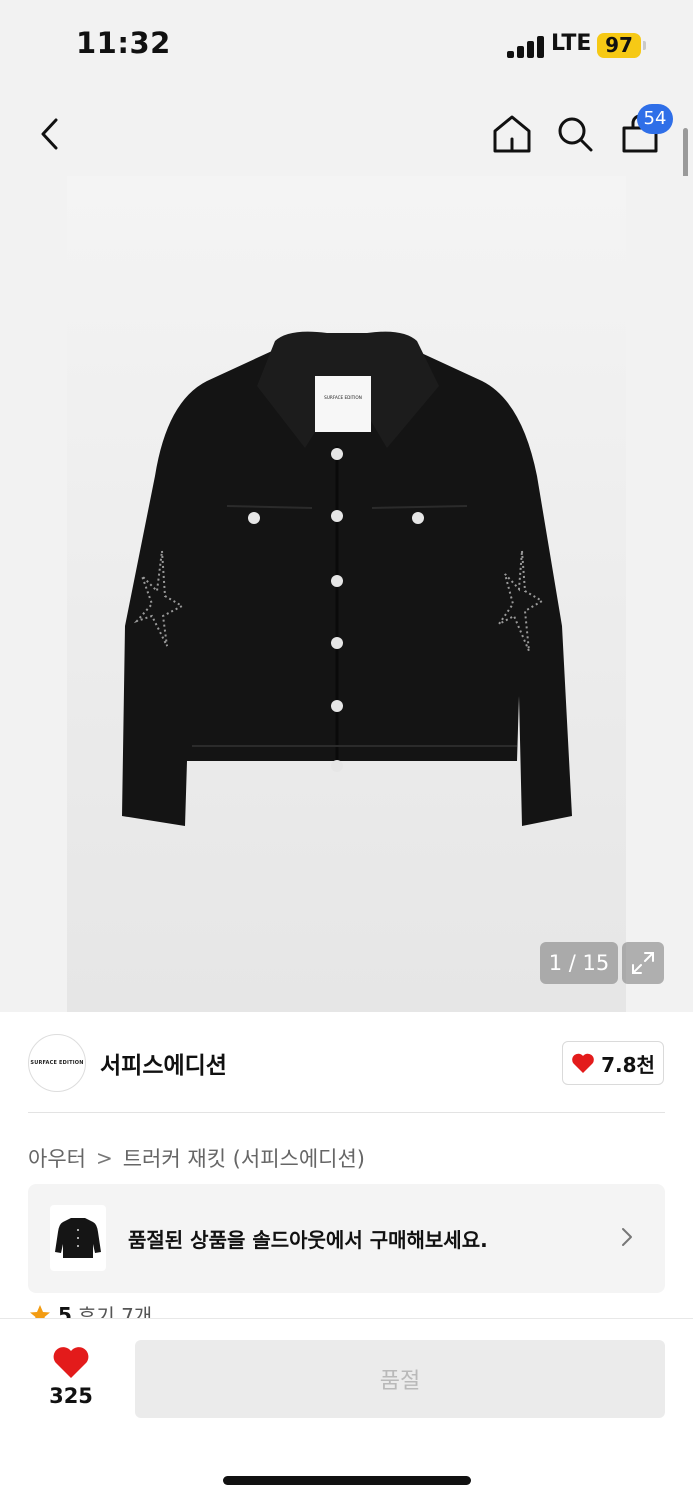  I want to click on brand-logo: SURFACE EDITION, so click(57, 1063).